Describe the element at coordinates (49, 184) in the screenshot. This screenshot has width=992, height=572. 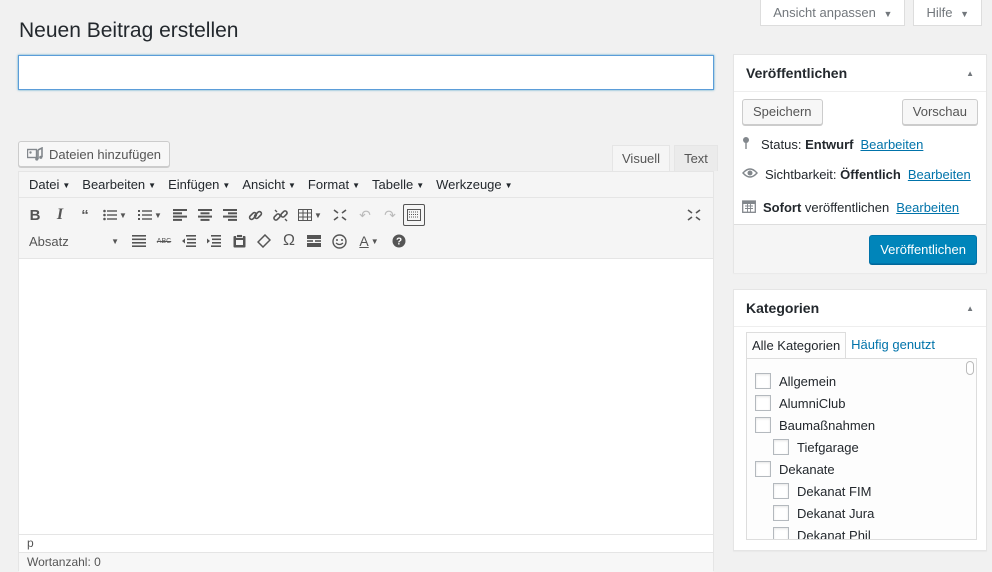
I see `menu-file: Datei ▼` at that location.